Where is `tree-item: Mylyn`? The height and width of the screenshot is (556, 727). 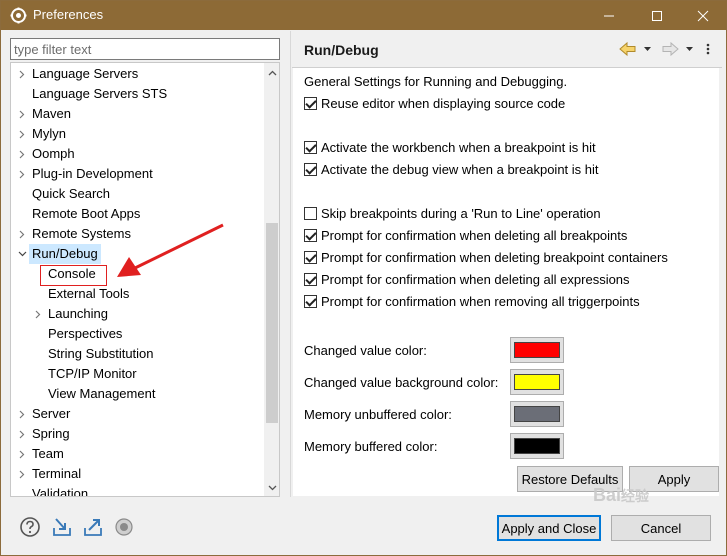
tree-item: Mylyn is located at coordinates (137, 134).